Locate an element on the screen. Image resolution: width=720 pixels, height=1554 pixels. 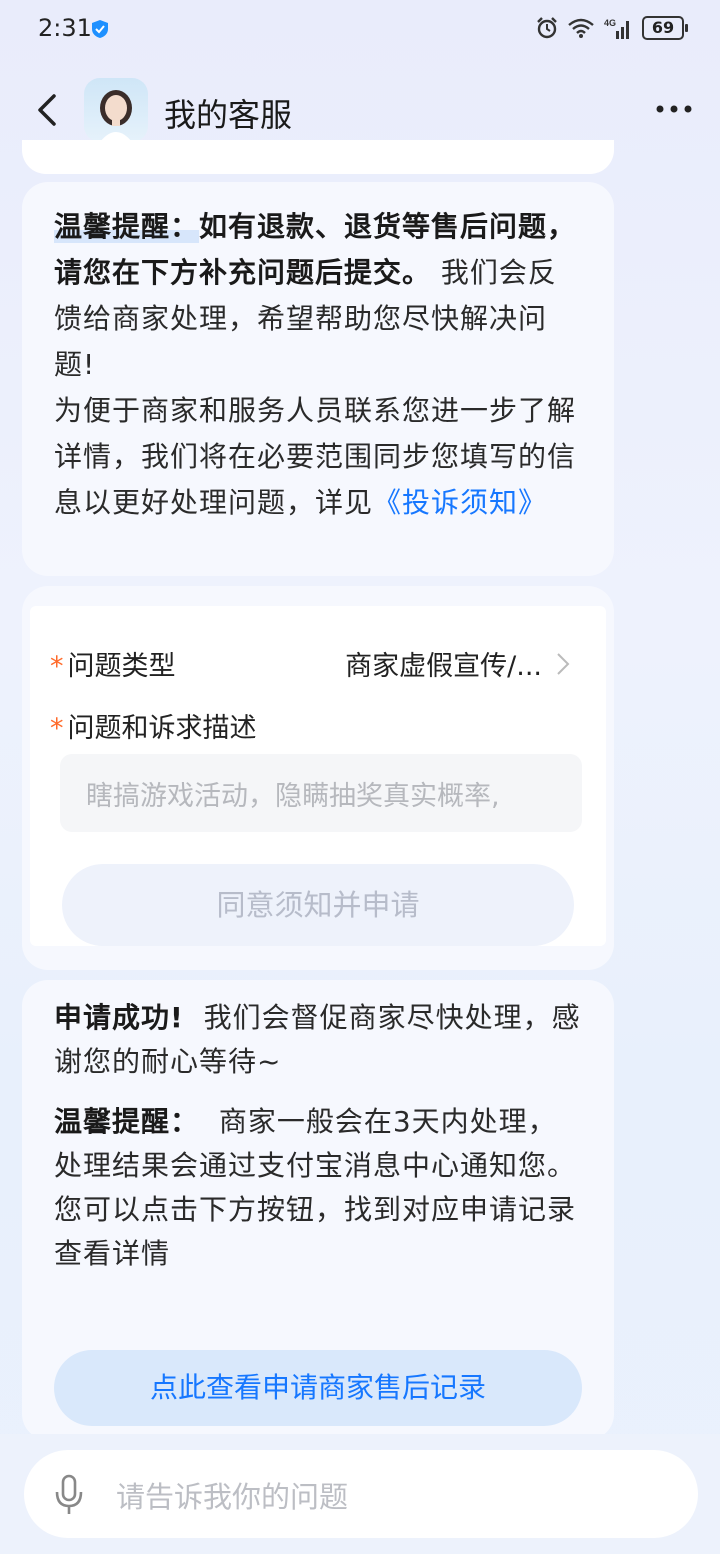
input-bar: 请告诉我你的问题 is located at coordinates (360, 1494).